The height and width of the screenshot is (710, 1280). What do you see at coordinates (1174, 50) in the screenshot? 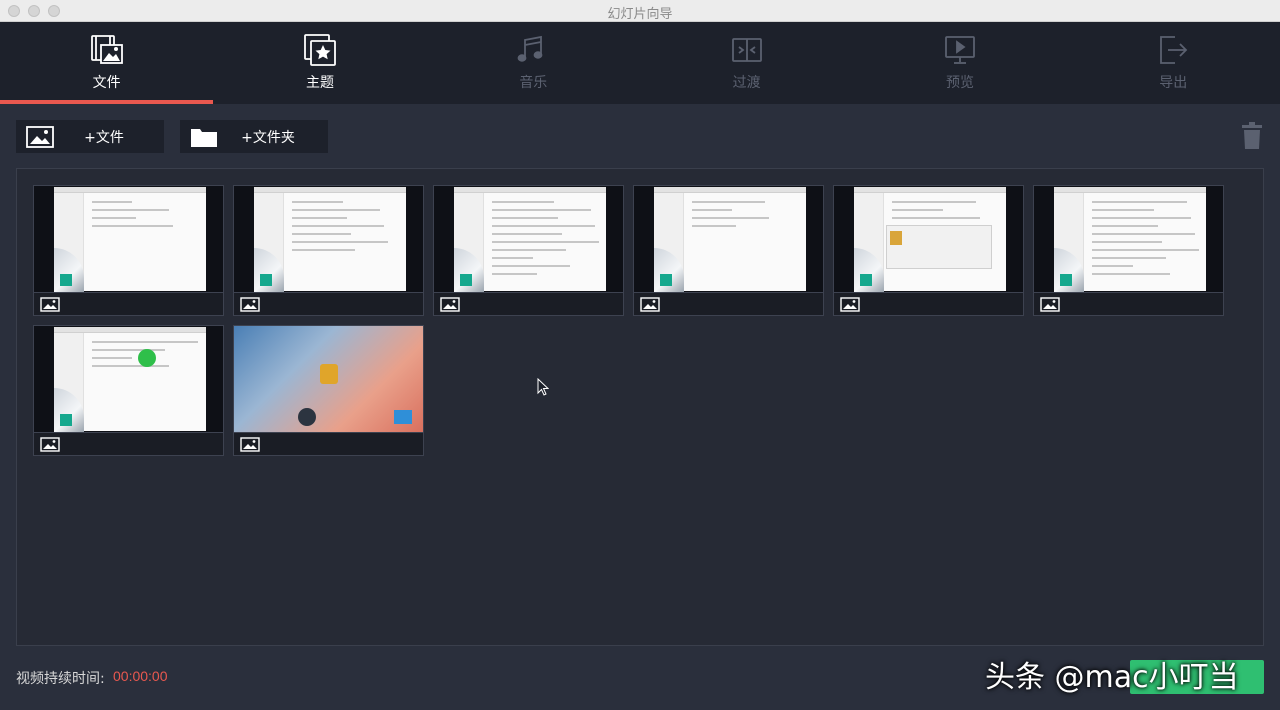
I see `export-icon` at bounding box center [1174, 50].